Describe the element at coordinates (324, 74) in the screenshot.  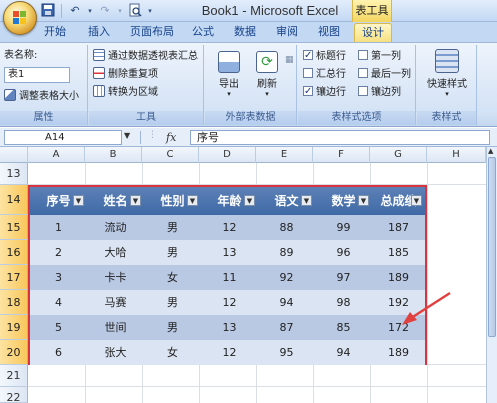
I see `total-row-option: 汇总行` at that location.